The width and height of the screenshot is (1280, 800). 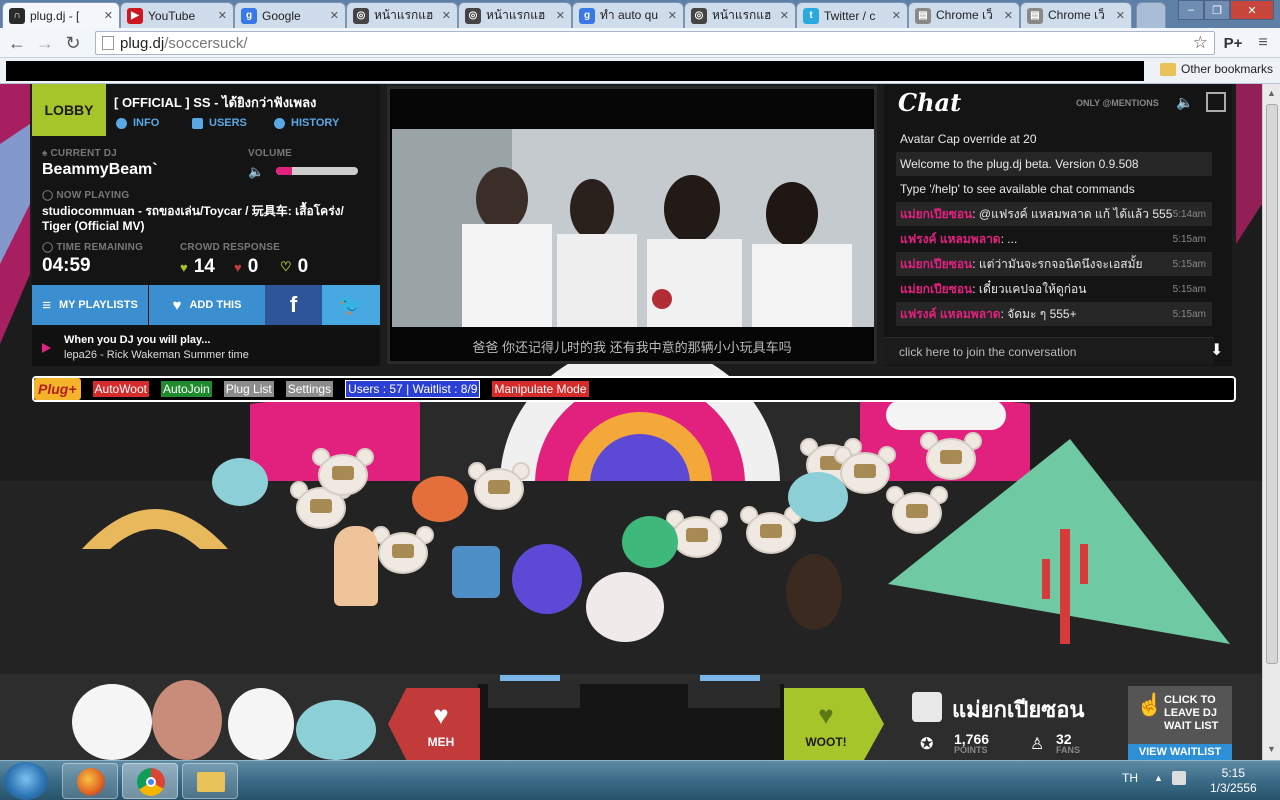 I want to click on page-scrollbar: ▲ ▼, so click(x=1271, y=422).